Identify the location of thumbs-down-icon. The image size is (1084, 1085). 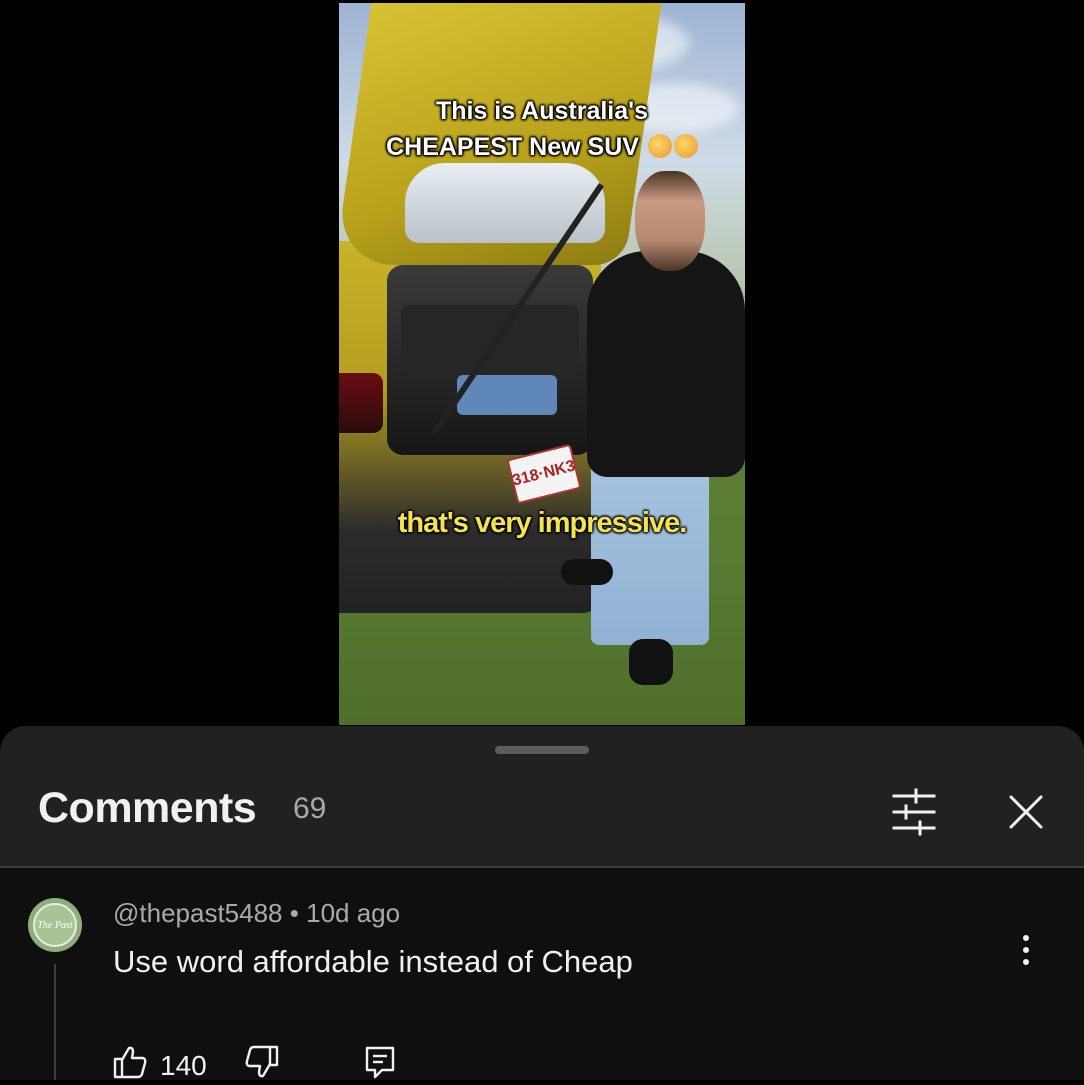
(262, 1061).